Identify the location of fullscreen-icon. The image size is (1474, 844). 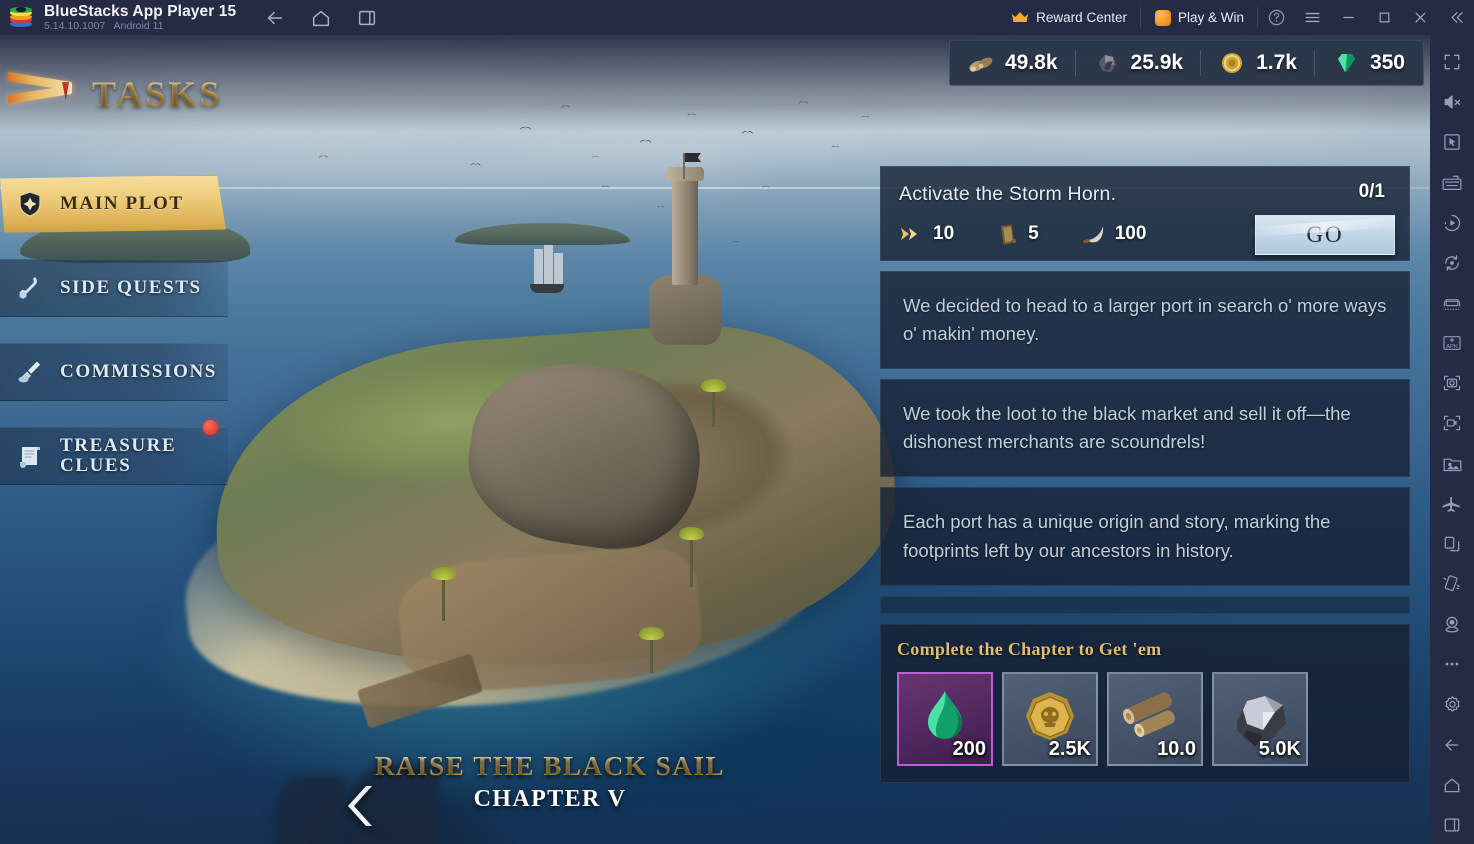
(1452, 62).